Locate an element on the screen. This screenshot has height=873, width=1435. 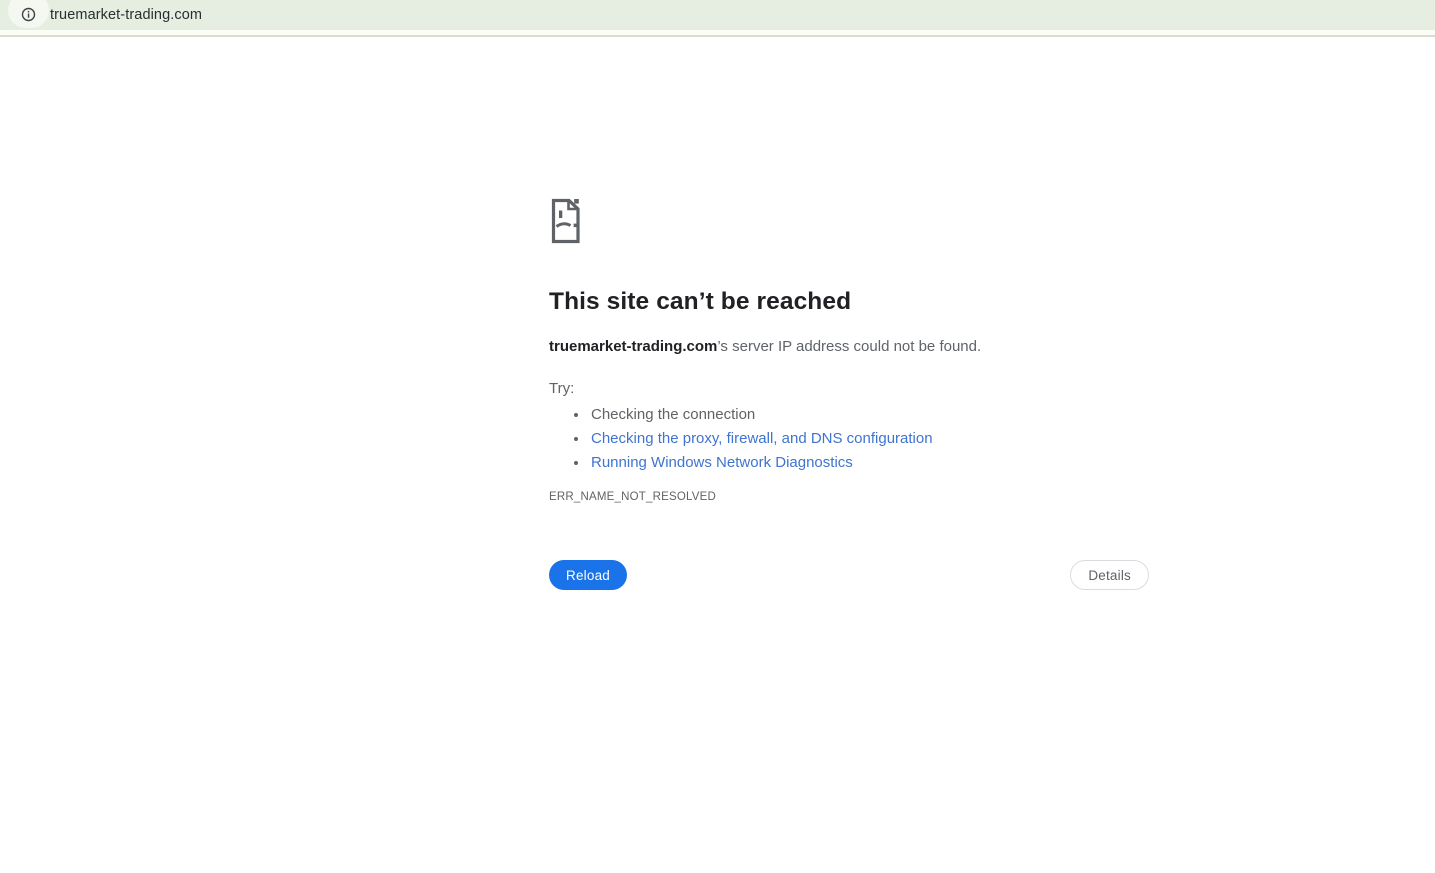
error-message-rest: ’s server IP address could not be found. is located at coordinates (849, 346).